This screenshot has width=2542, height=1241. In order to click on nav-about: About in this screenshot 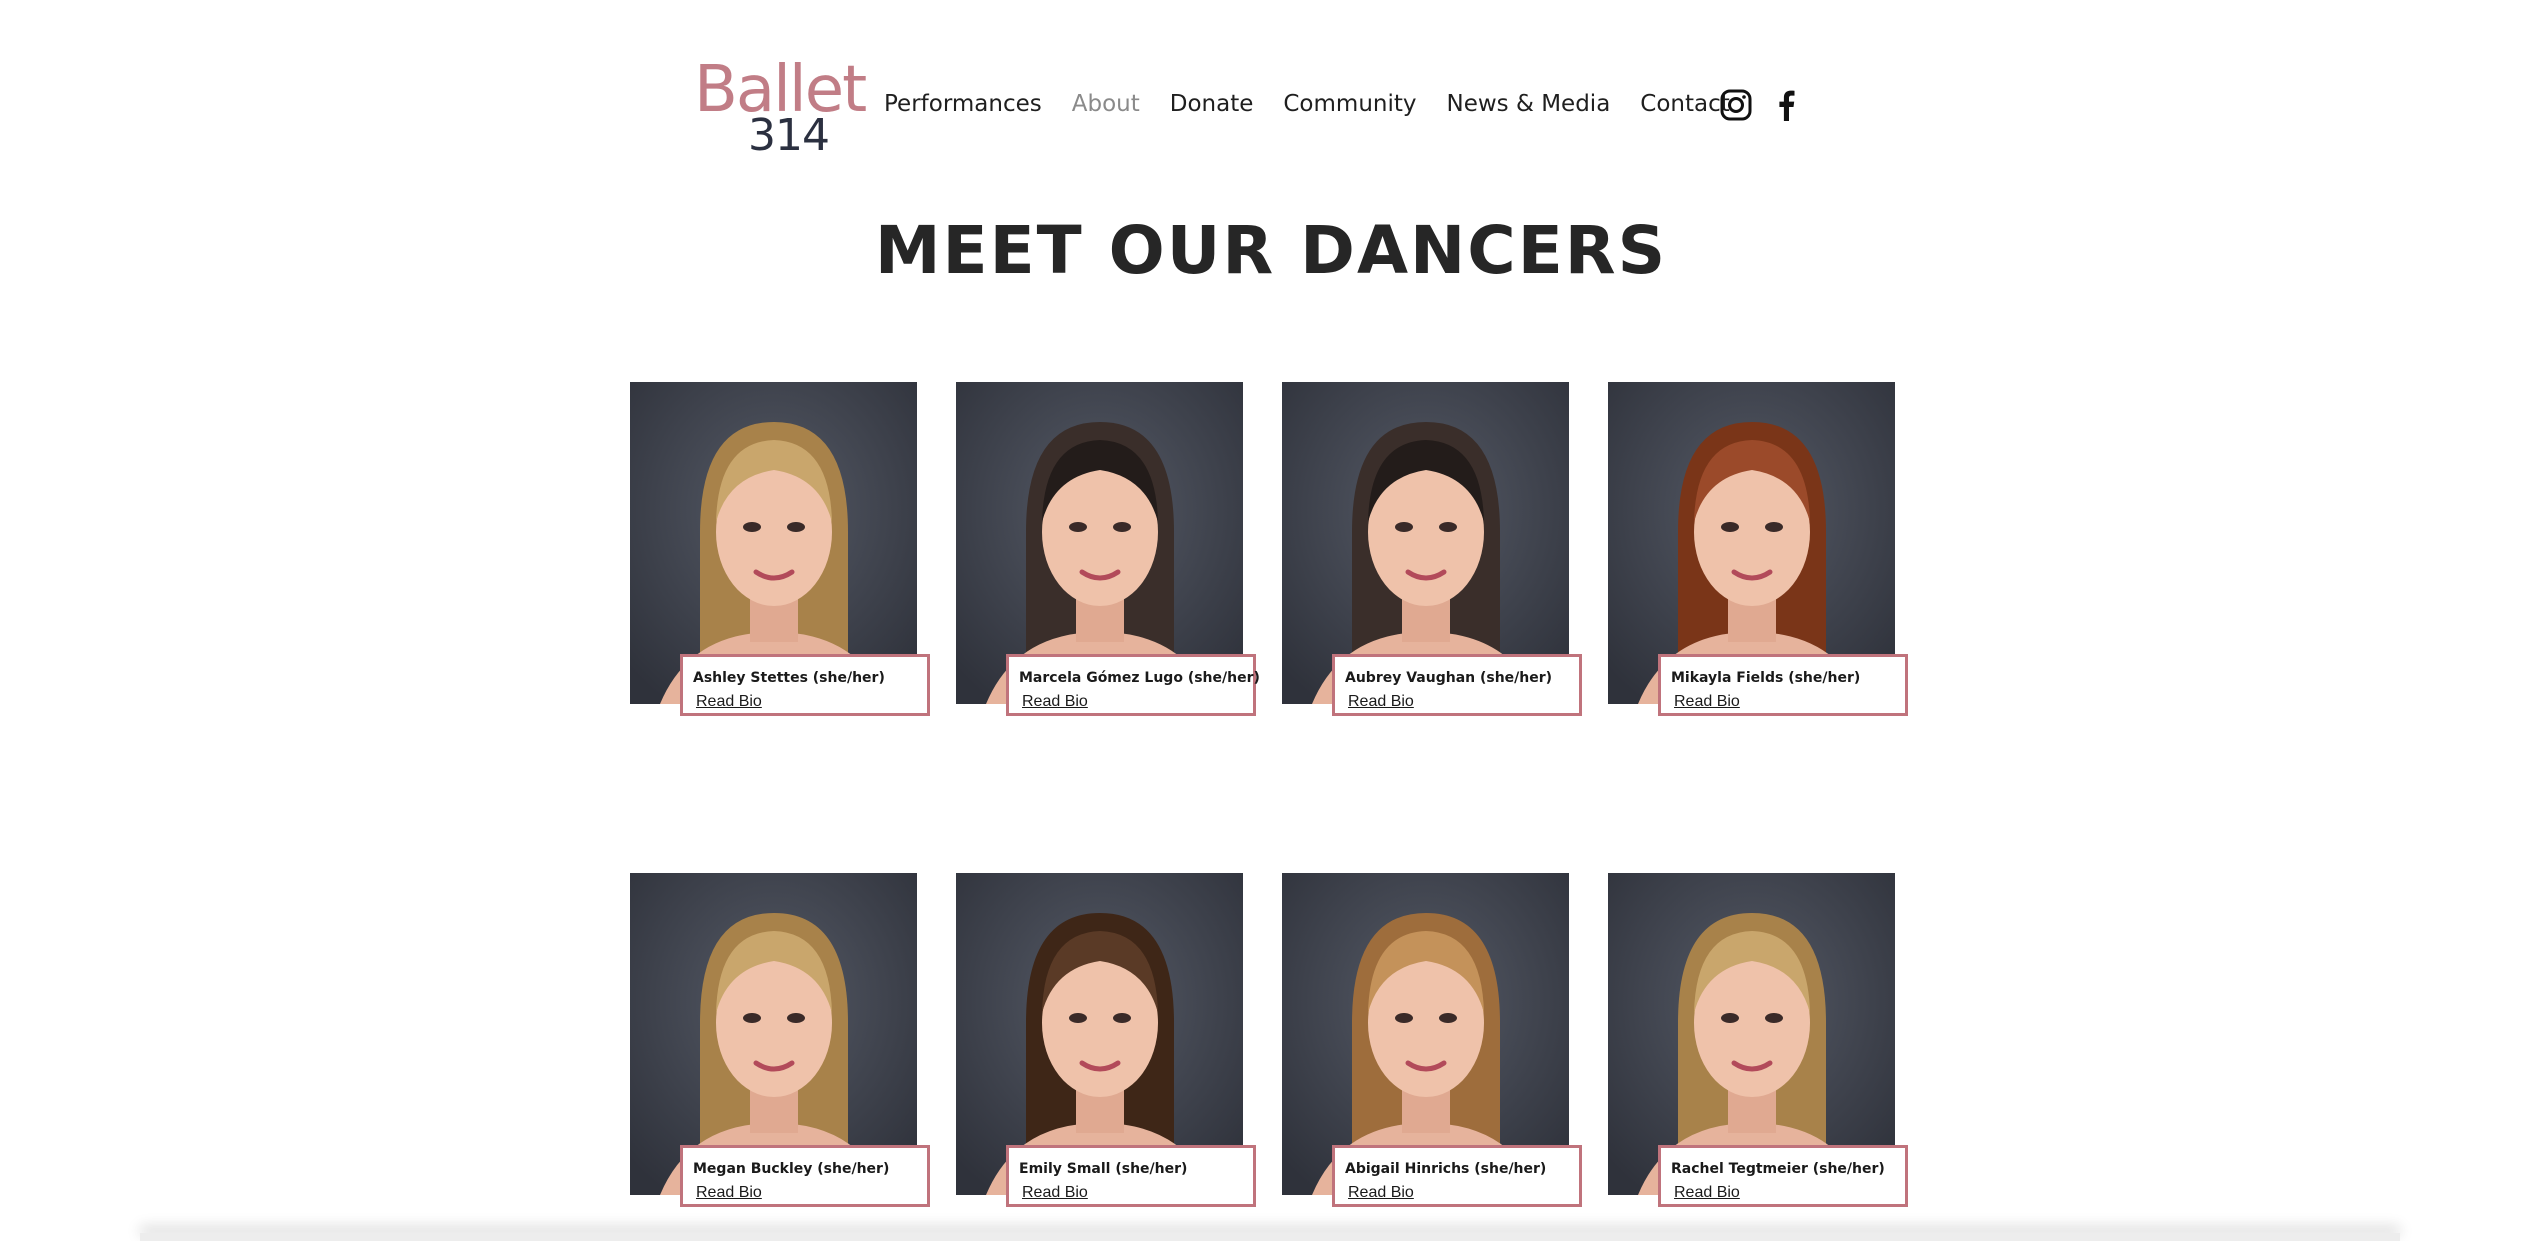, I will do `click(1106, 104)`.